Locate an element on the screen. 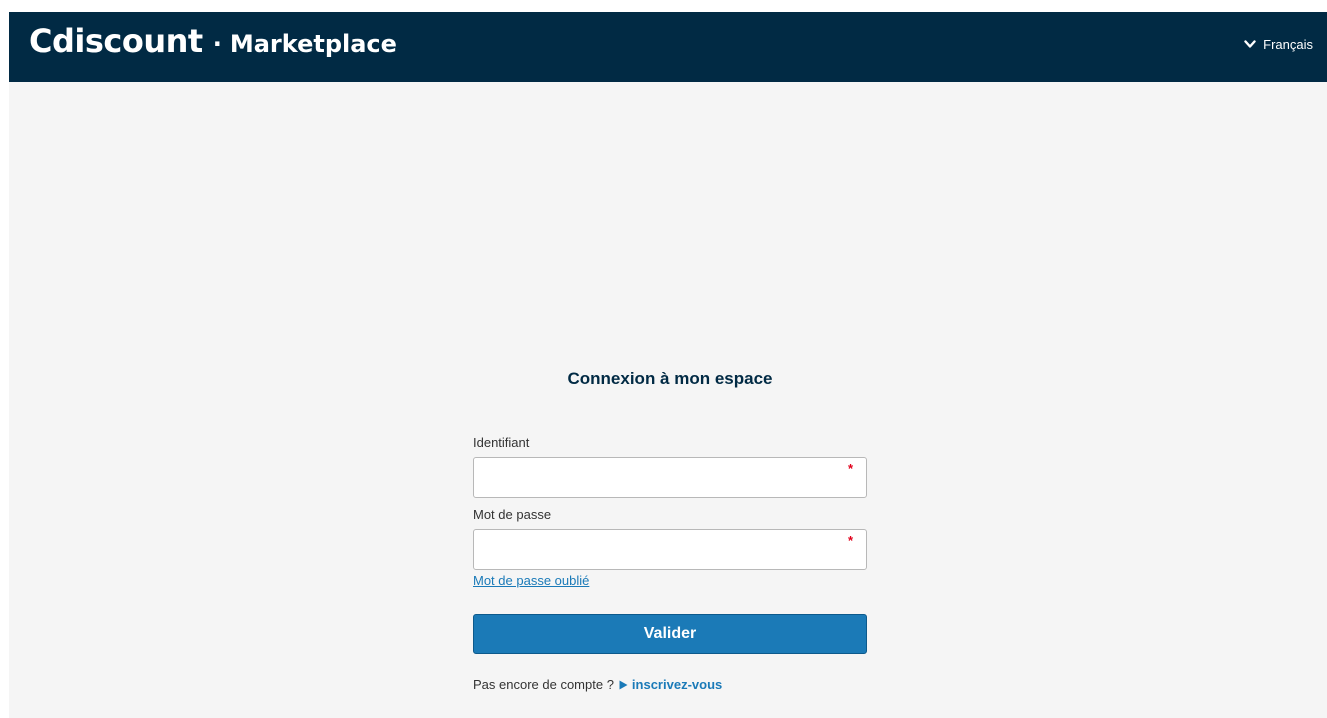  login-title: Connexion à mon espace is located at coordinates (670, 378).